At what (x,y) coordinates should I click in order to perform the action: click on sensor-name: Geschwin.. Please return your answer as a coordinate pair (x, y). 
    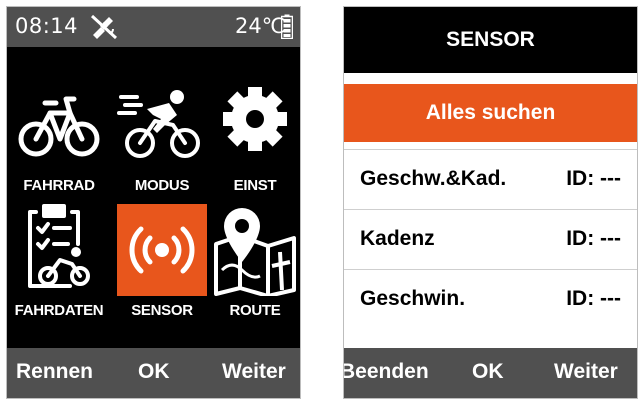
    Looking at the image, I should click on (413, 298).